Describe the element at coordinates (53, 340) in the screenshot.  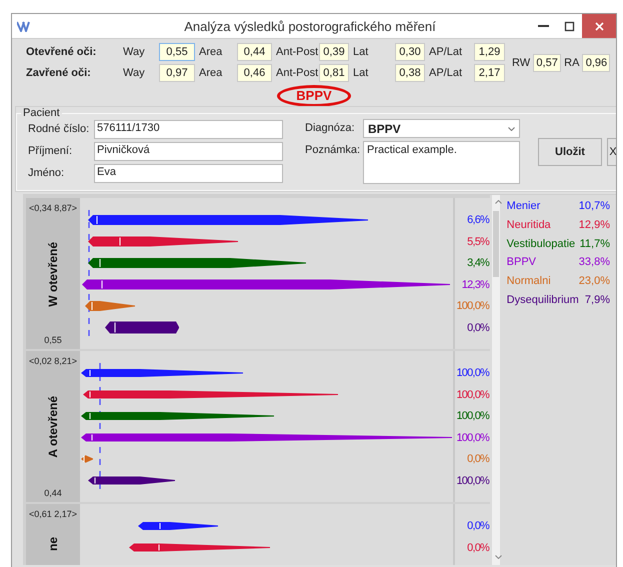
I see `axis-value: 0,55` at that location.